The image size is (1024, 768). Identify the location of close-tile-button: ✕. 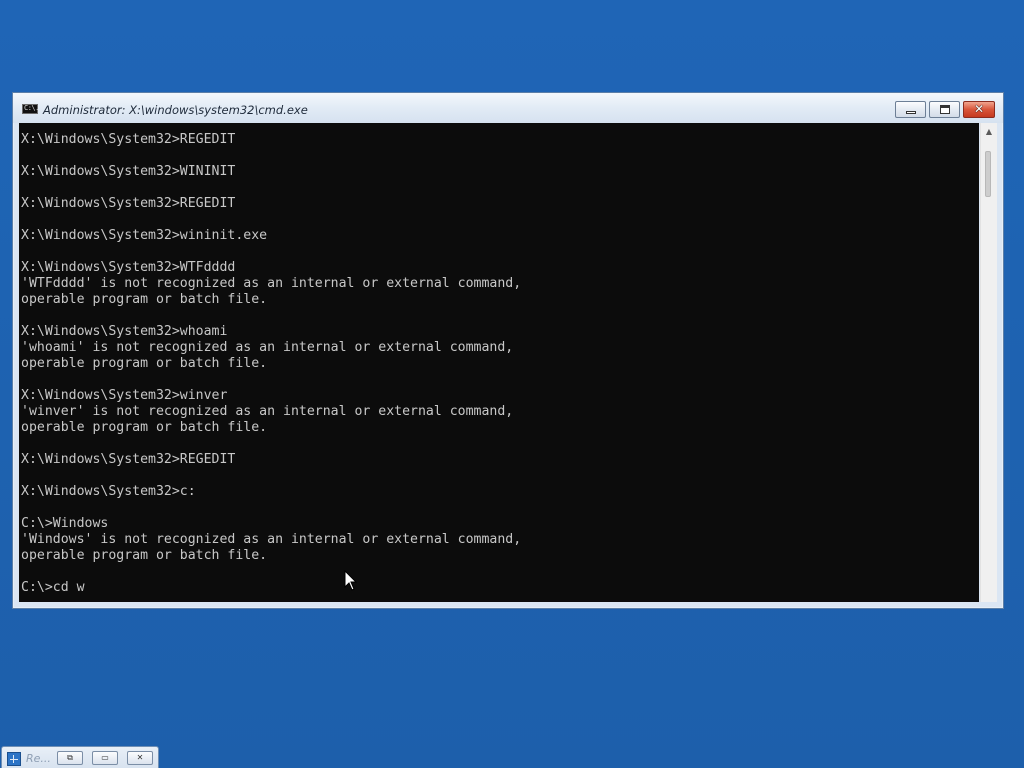
(140, 758).